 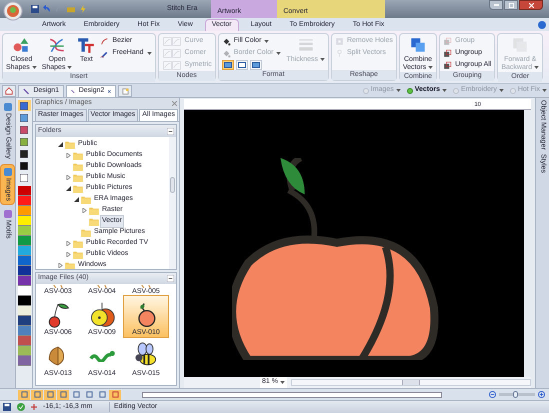 I want to click on minimize-icon, so click(x=496, y=5).